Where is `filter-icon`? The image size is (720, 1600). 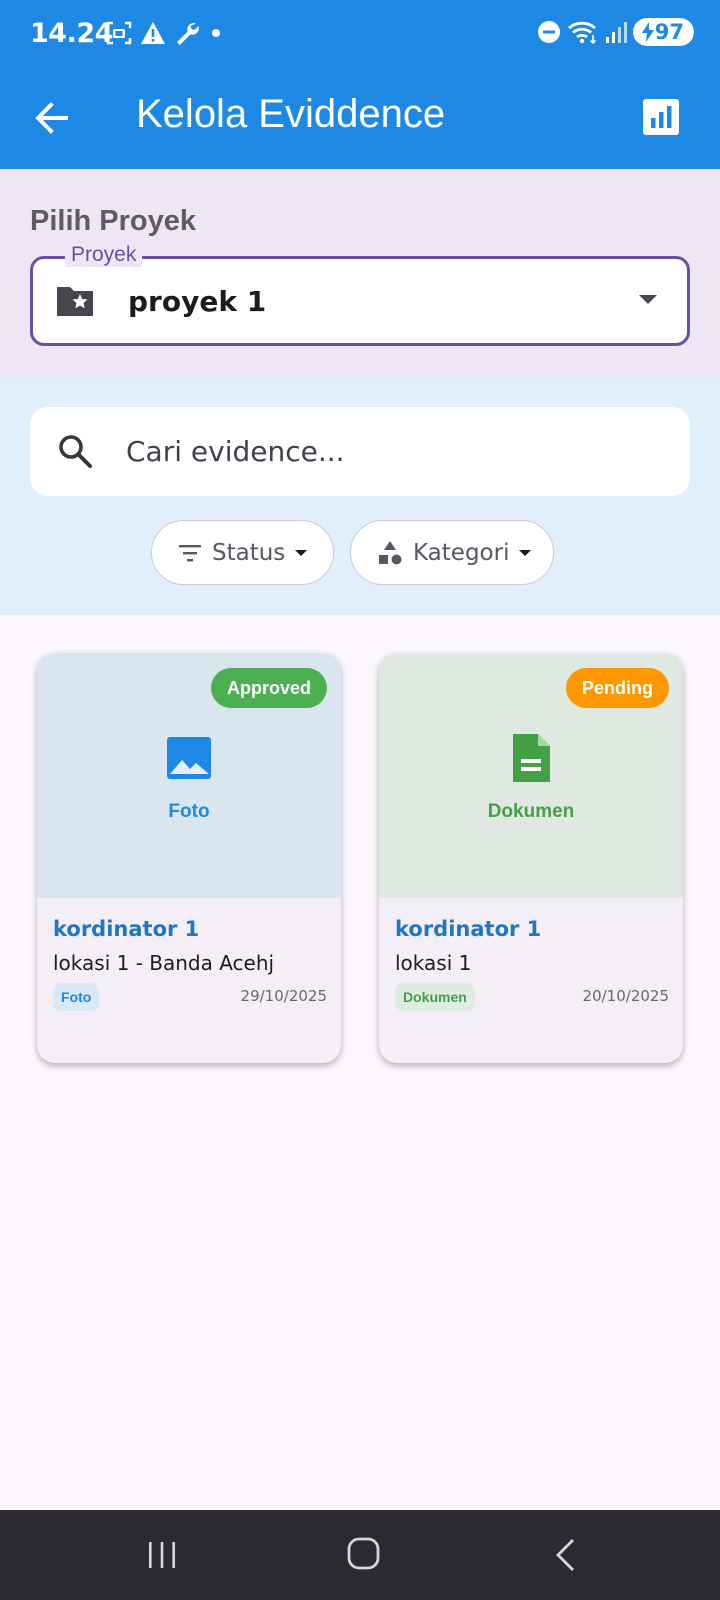
filter-icon is located at coordinates (190, 552).